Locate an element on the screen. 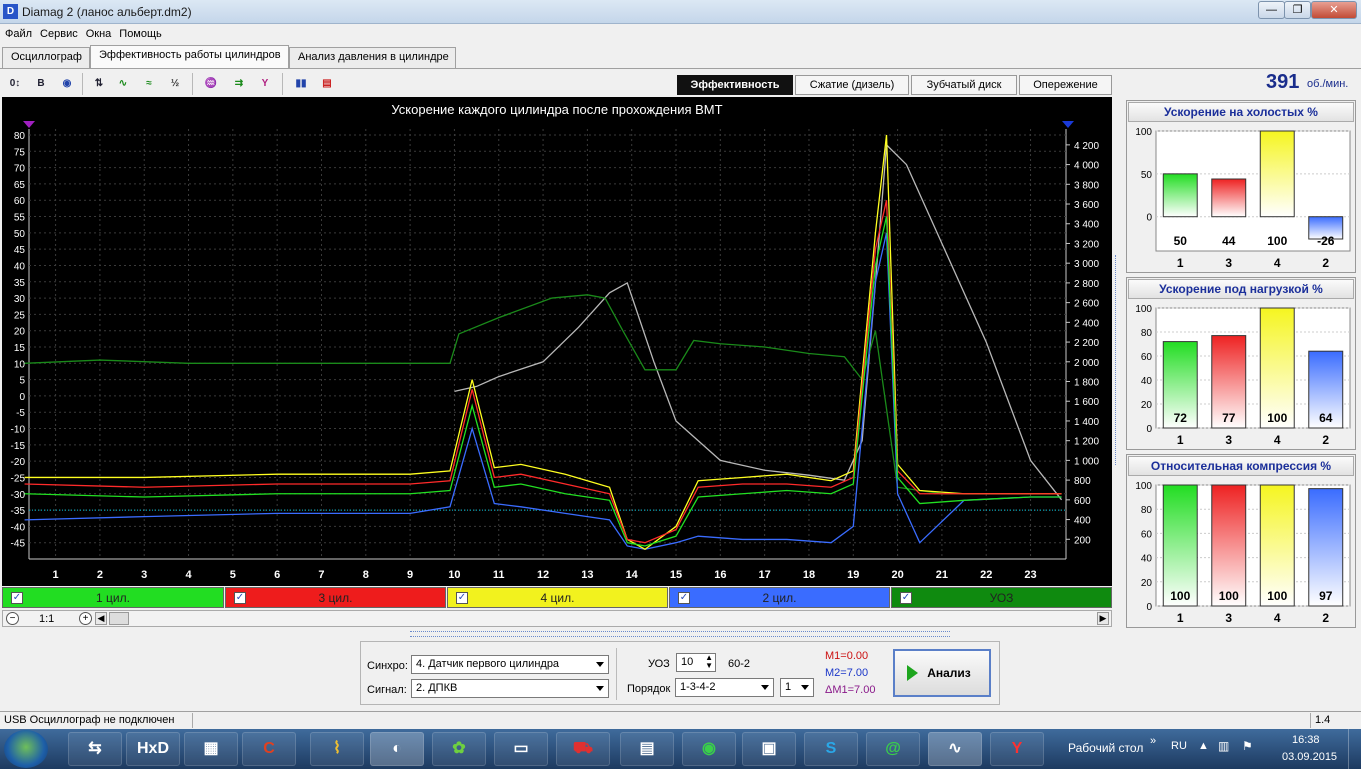 This screenshot has height=769, width=1361. diamag-icon: ◐ is located at coordinates (397, 749).